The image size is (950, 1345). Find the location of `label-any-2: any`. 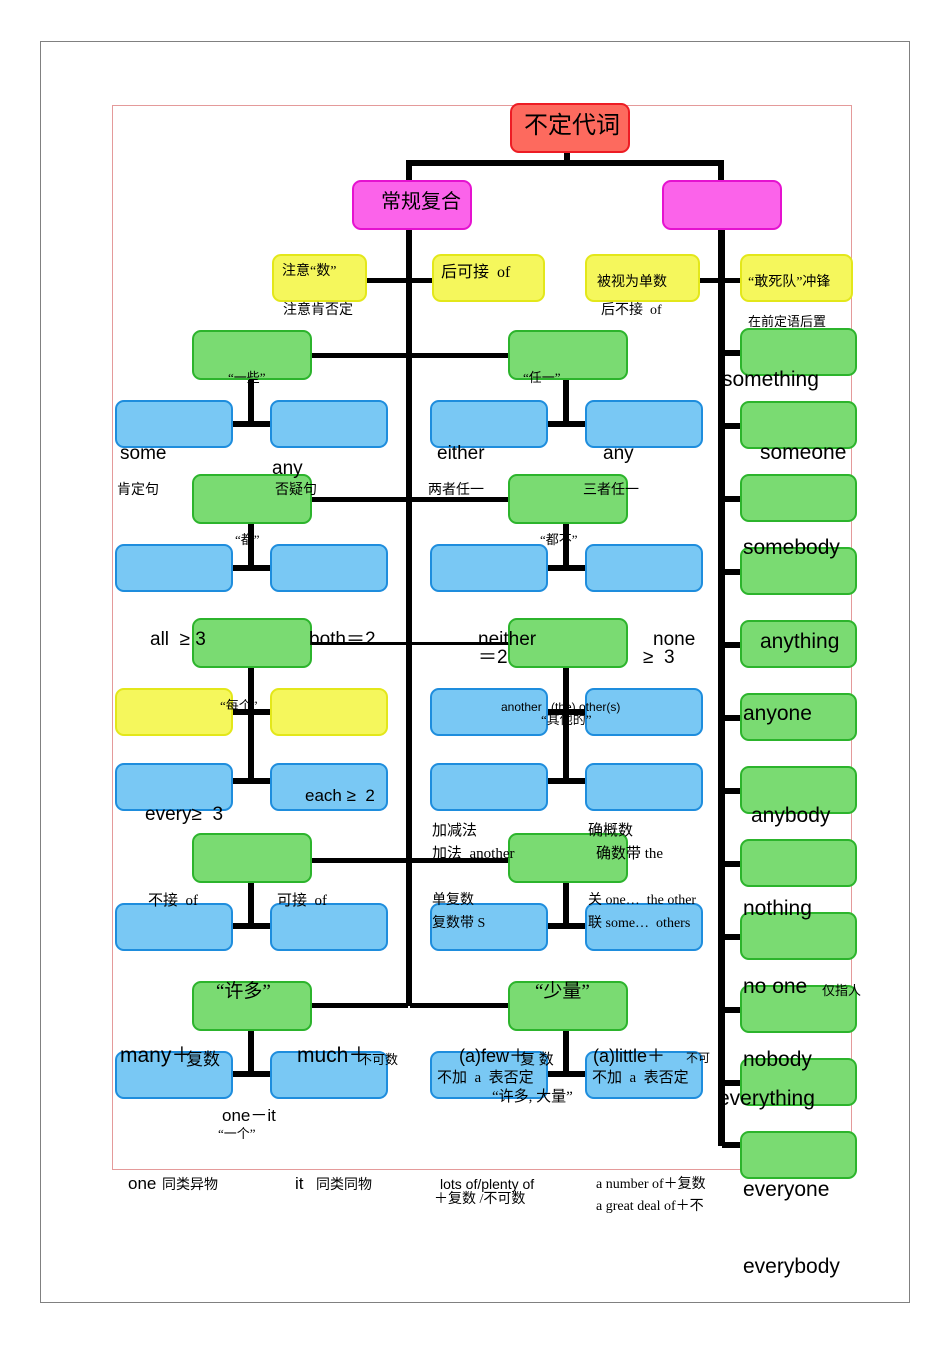

label-any-2: any is located at coordinates (618, 453).